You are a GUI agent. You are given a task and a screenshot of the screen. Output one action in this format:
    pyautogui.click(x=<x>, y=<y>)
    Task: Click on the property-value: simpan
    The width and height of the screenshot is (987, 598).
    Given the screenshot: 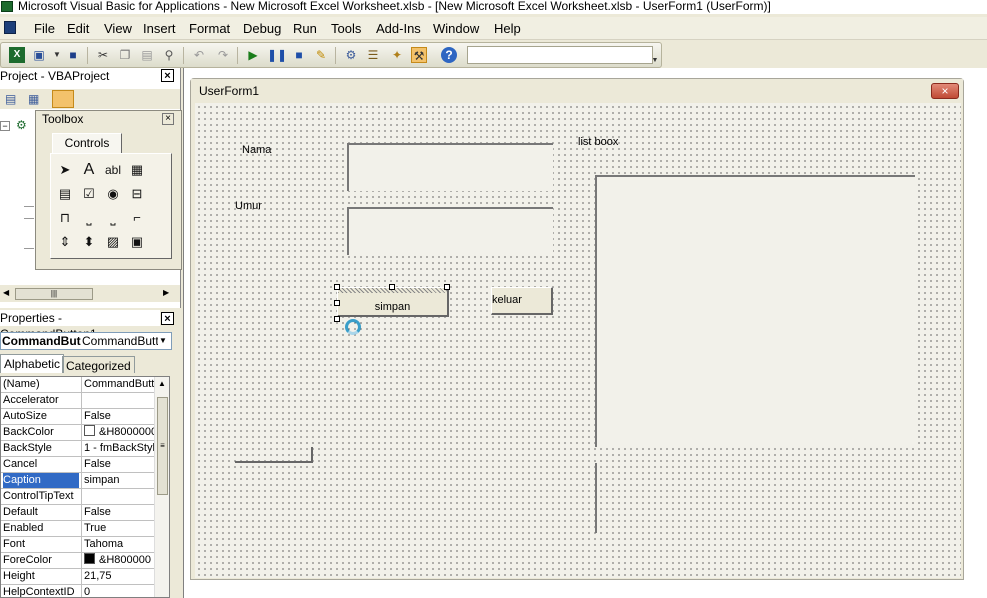 What is the action you would take?
    pyautogui.click(x=117, y=480)
    